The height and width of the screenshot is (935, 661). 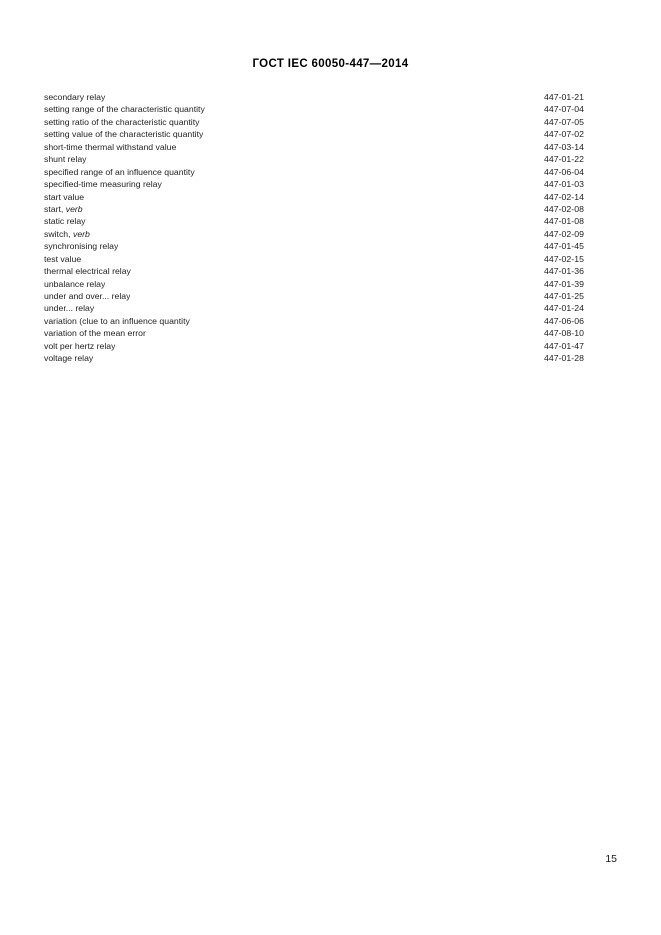 I want to click on index-entry-code: 447-02-09, so click(x=563, y=233).